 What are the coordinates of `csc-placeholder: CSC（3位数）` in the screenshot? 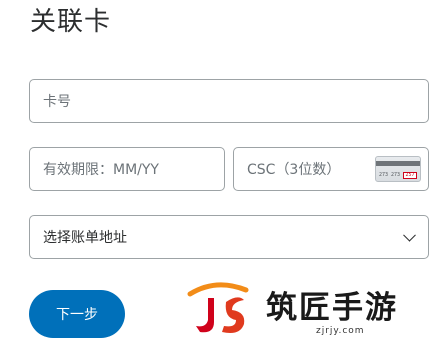 It's located at (294, 170).